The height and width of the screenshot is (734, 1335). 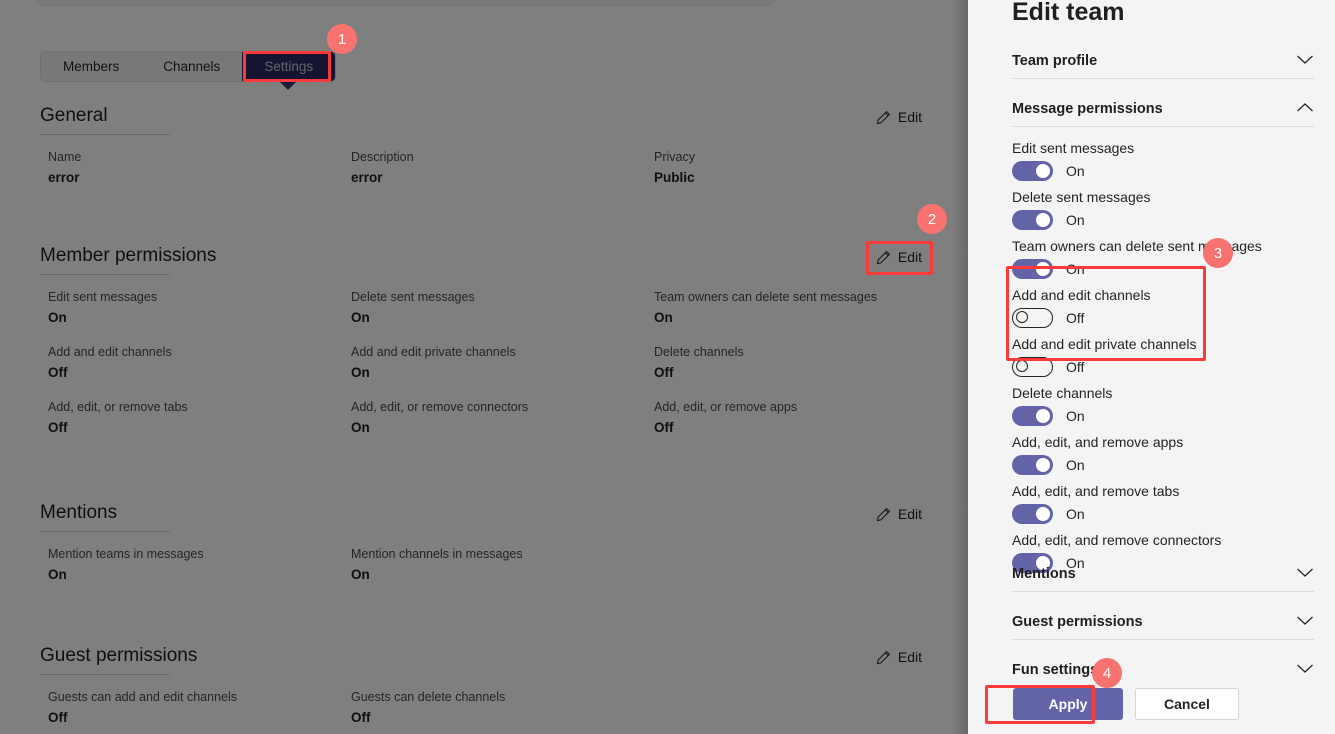 I want to click on accordion-label: Team profile, so click(x=1055, y=61).